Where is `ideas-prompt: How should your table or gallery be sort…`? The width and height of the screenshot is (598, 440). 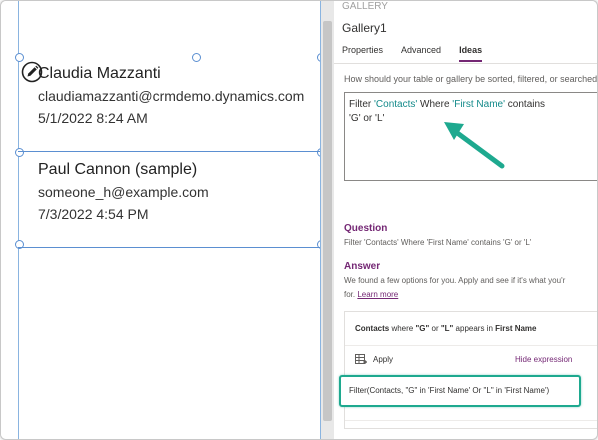 ideas-prompt: How should your table or gallery be sort… is located at coordinates (471, 79).